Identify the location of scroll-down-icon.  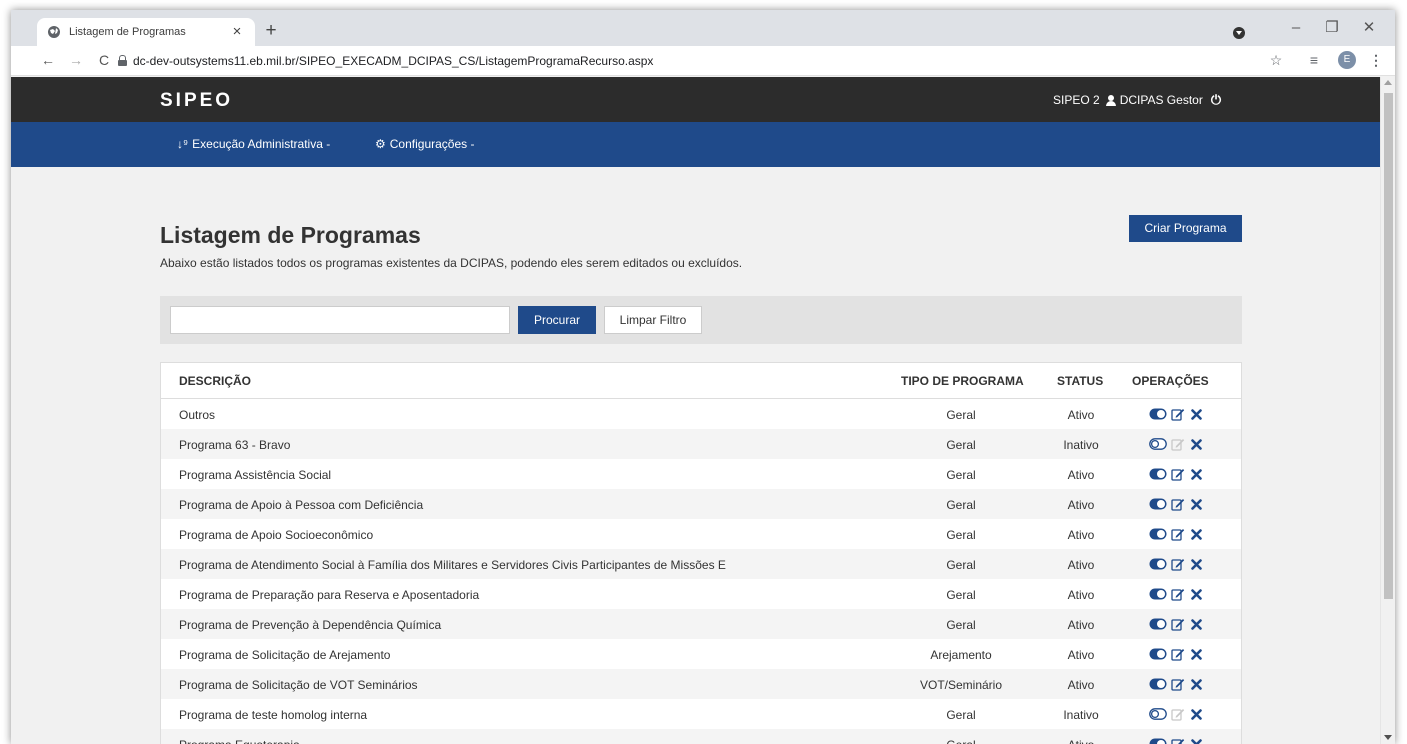
(1388, 737).